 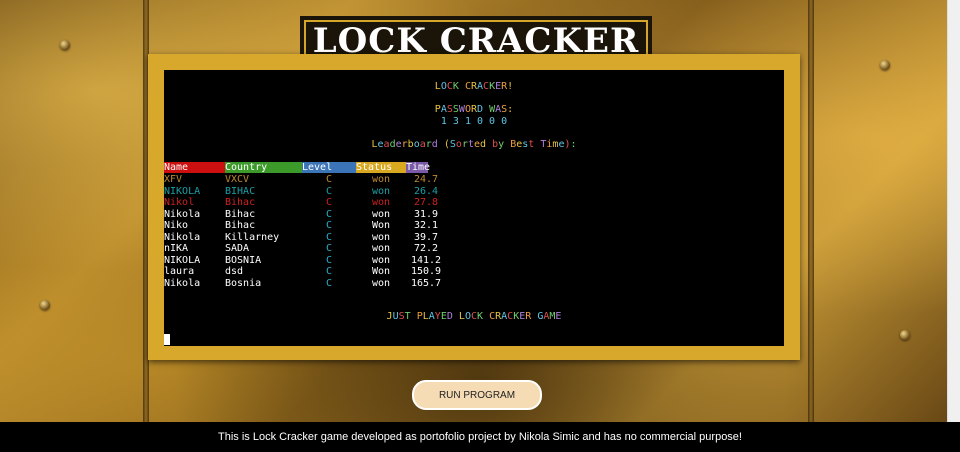 What do you see at coordinates (426, 283) in the screenshot?
I see `cell-time: 165.7` at bounding box center [426, 283].